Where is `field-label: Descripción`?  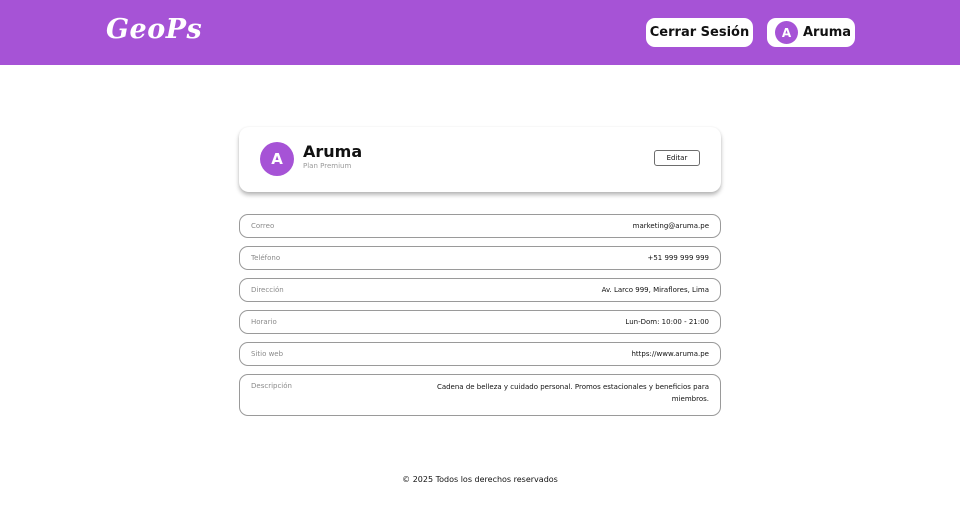
field-label: Descripción is located at coordinates (271, 386).